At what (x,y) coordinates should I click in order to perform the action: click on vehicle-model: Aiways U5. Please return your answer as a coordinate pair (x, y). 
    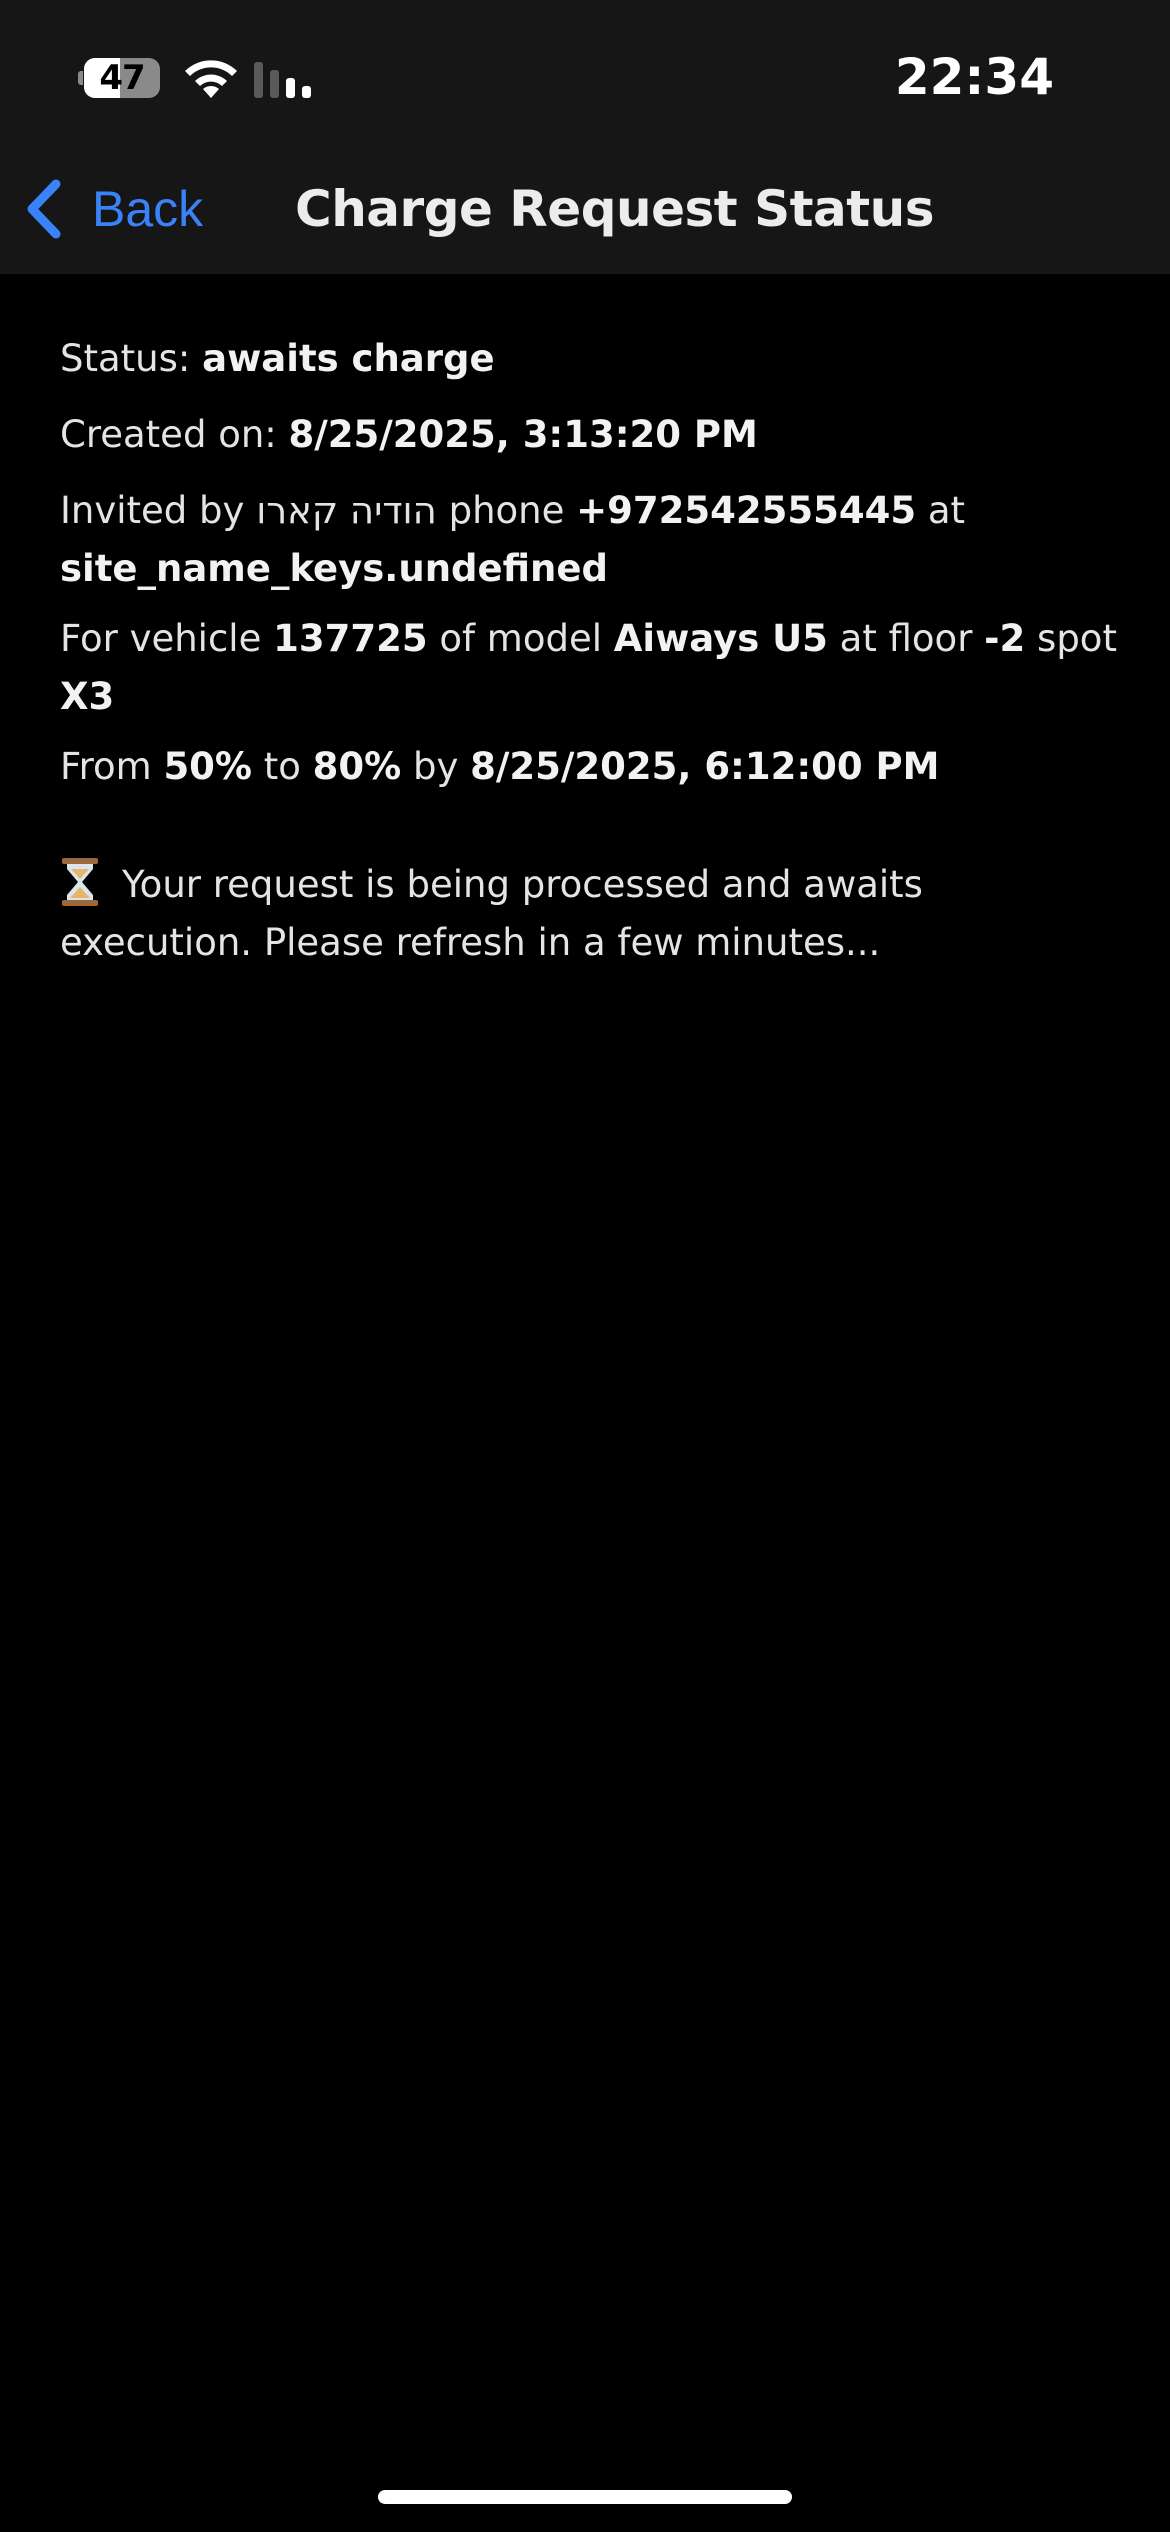
    Looking at the image, I should click on (720, 638).